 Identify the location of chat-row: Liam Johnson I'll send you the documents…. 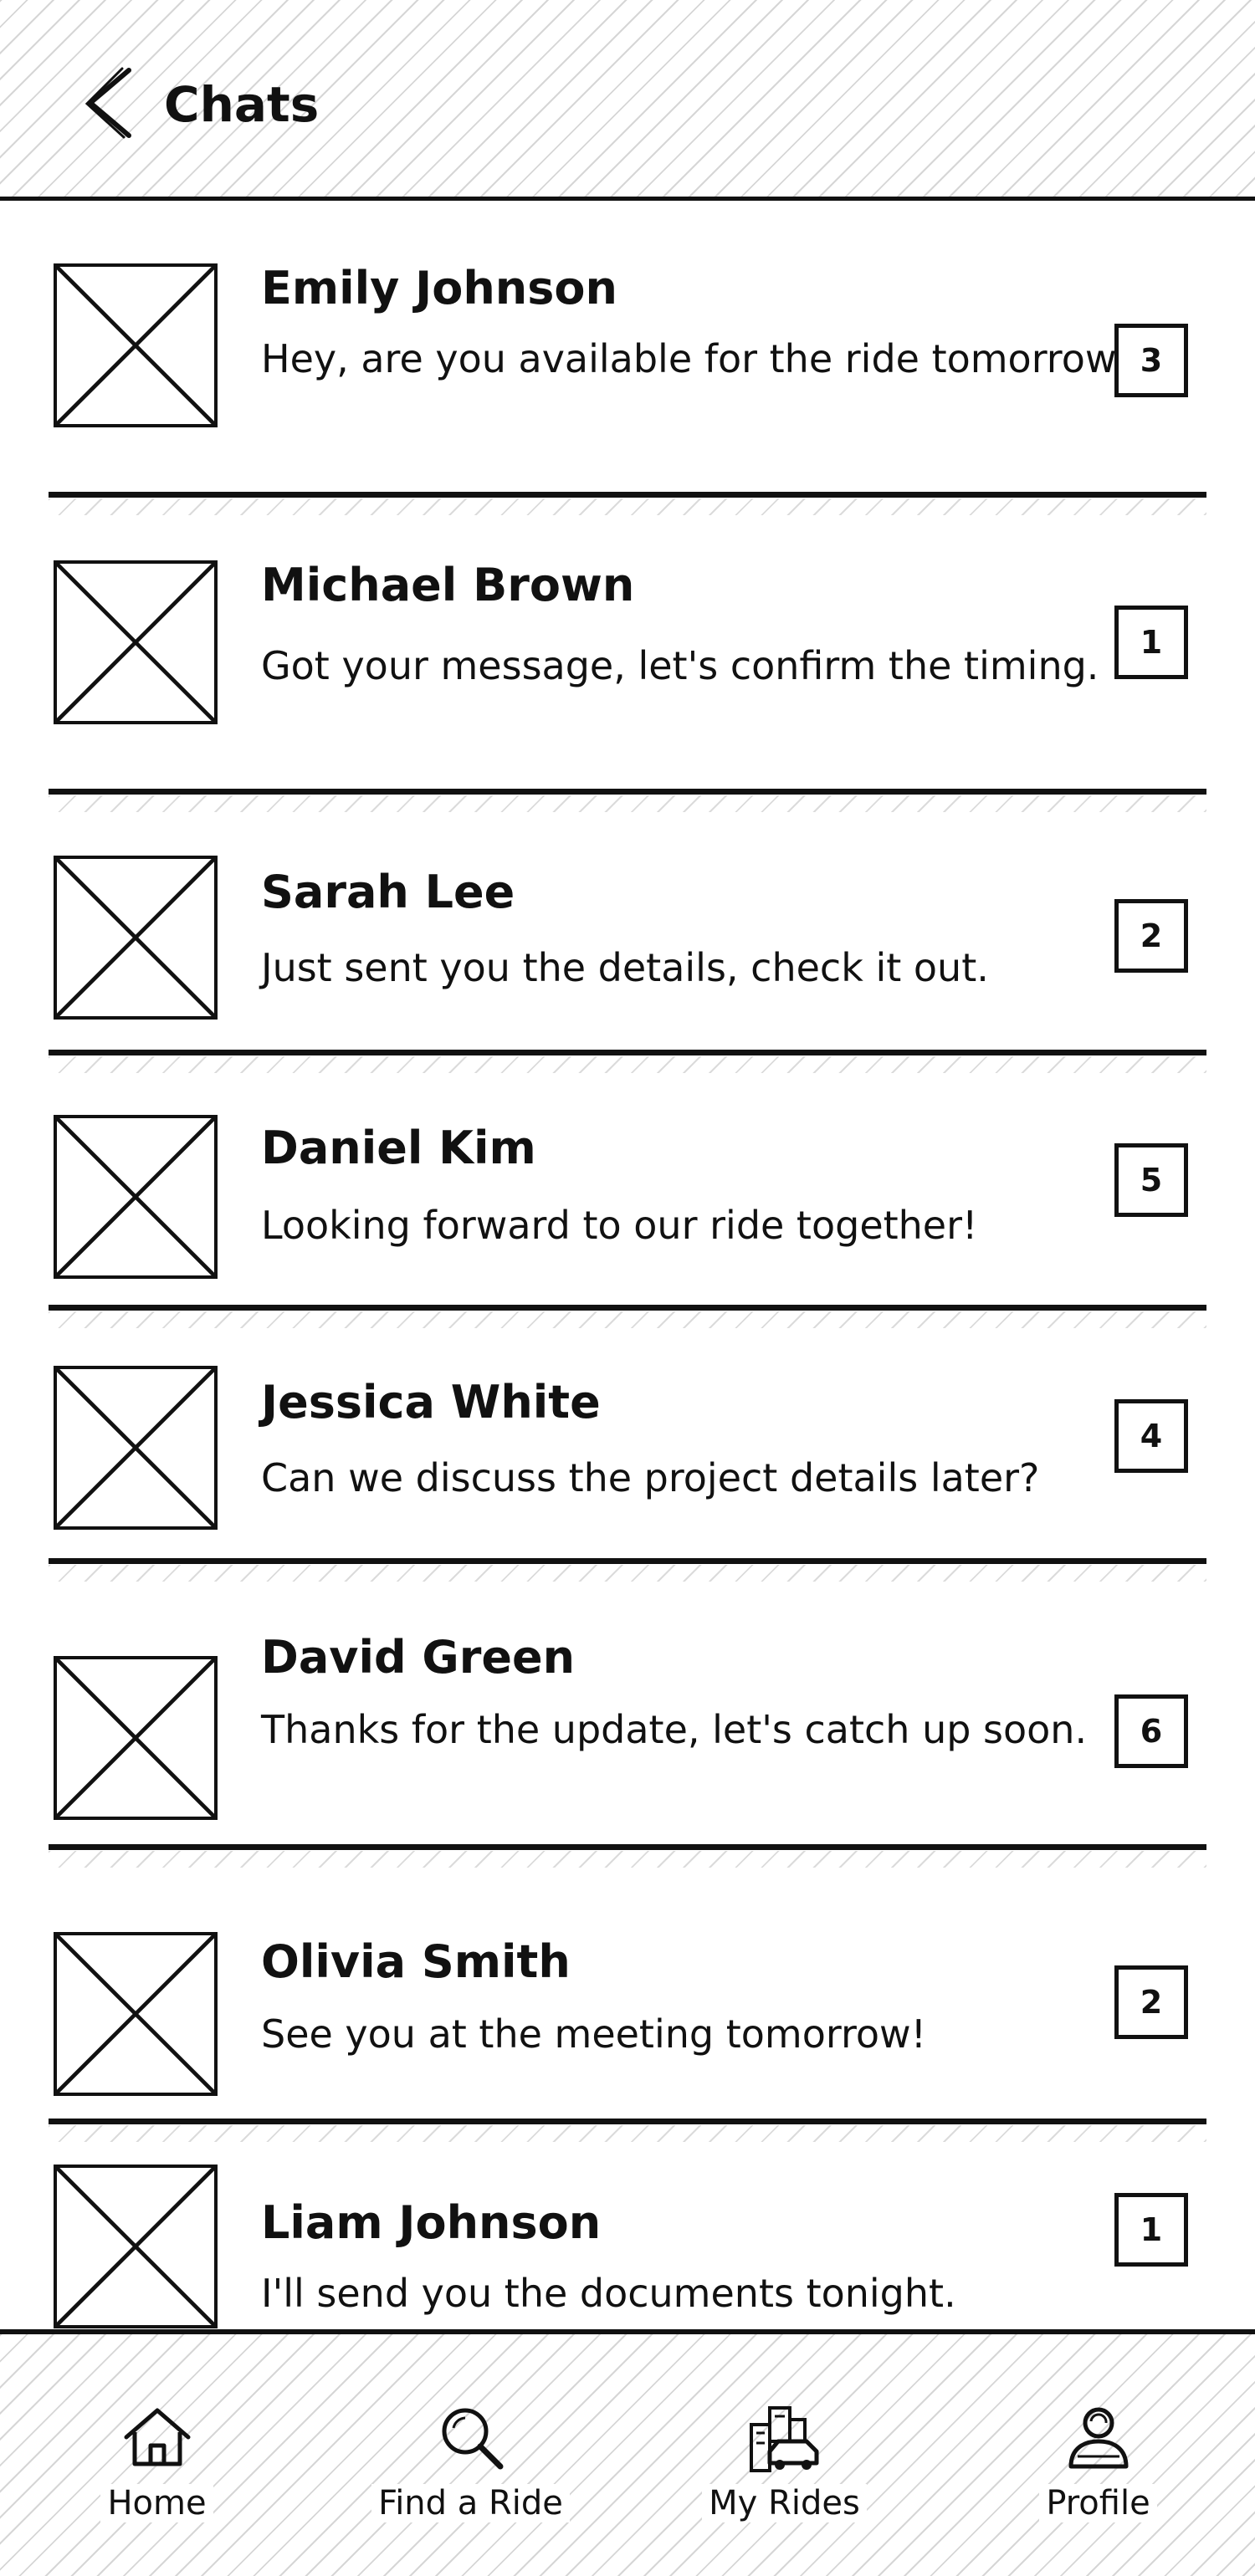
(627, 2255).